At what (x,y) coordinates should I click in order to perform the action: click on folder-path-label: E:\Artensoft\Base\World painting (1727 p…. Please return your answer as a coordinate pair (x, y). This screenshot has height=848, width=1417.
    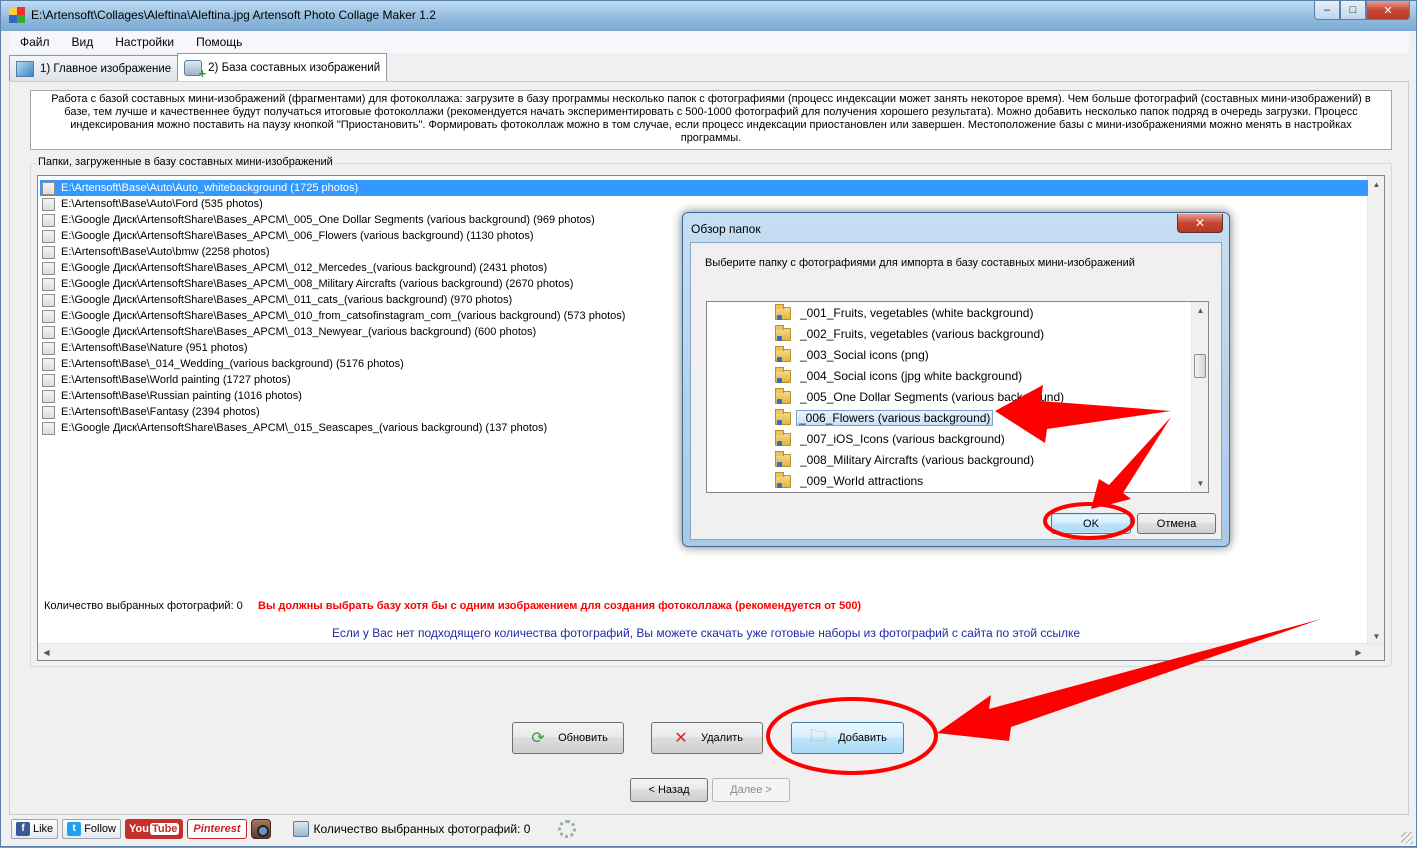
    Looking at the image, I should click on (176, 380).